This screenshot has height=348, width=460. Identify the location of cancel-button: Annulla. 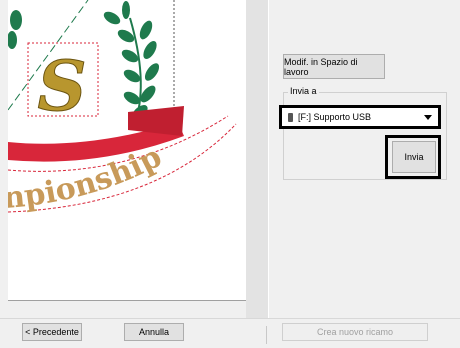
(154, 332).